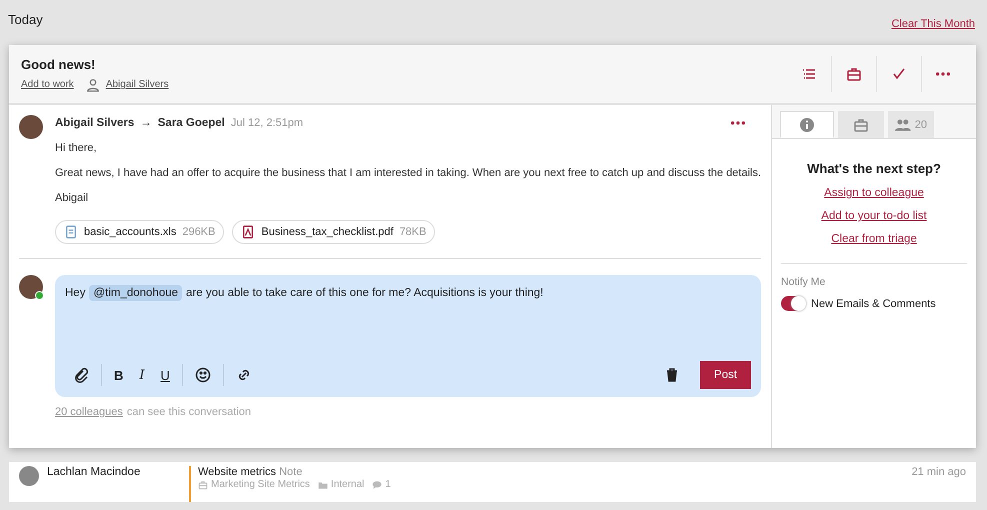 The image size is (987, 510). What do you see at coordinates (119, 375) in the screenshot?
I see `bold-button: B` at bounding box center [119, 375].